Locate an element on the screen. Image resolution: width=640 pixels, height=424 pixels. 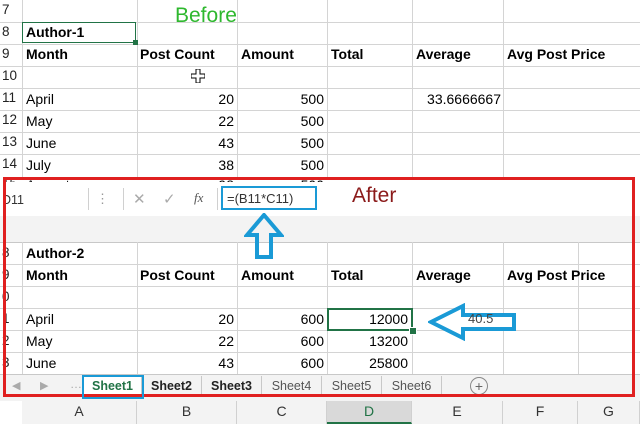
header-average: Average is located at coordinates (443, 54).